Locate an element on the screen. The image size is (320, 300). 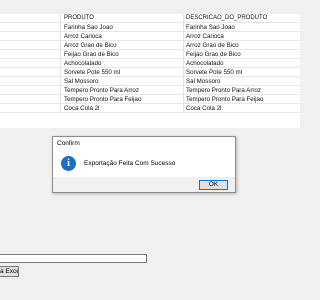
ok-button: OK is located at coordinates (213, 185).